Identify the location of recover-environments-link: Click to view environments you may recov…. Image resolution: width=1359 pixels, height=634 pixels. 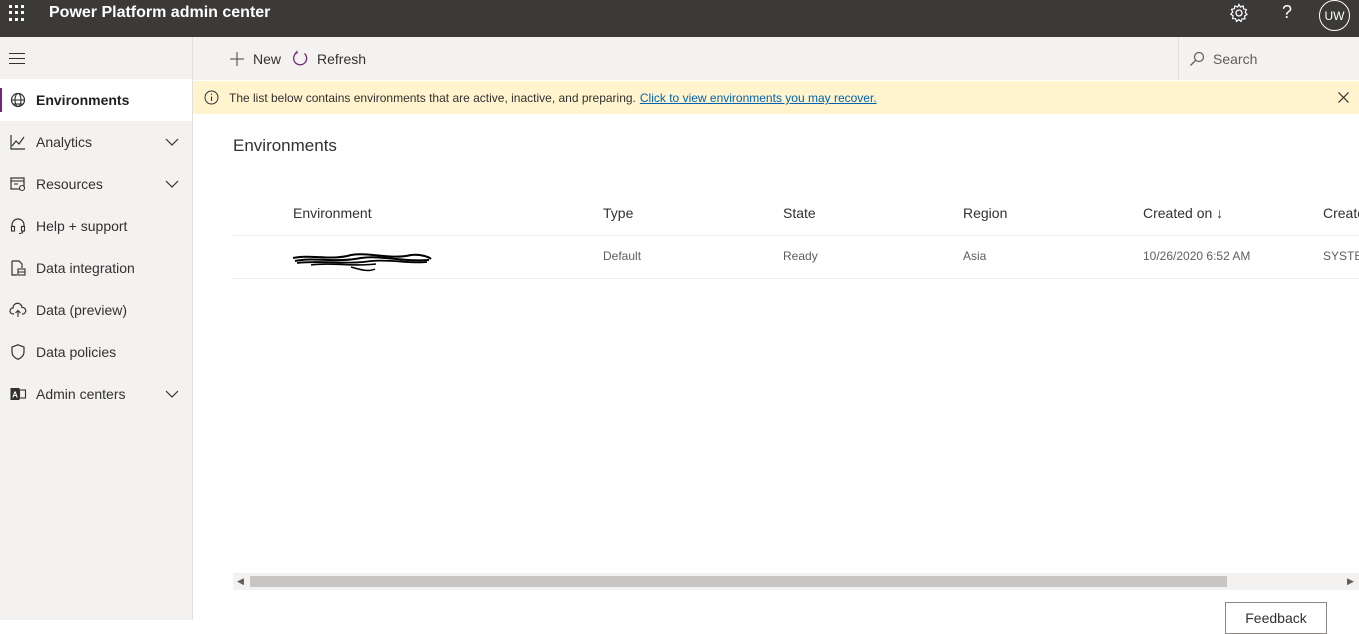
(758, 98).